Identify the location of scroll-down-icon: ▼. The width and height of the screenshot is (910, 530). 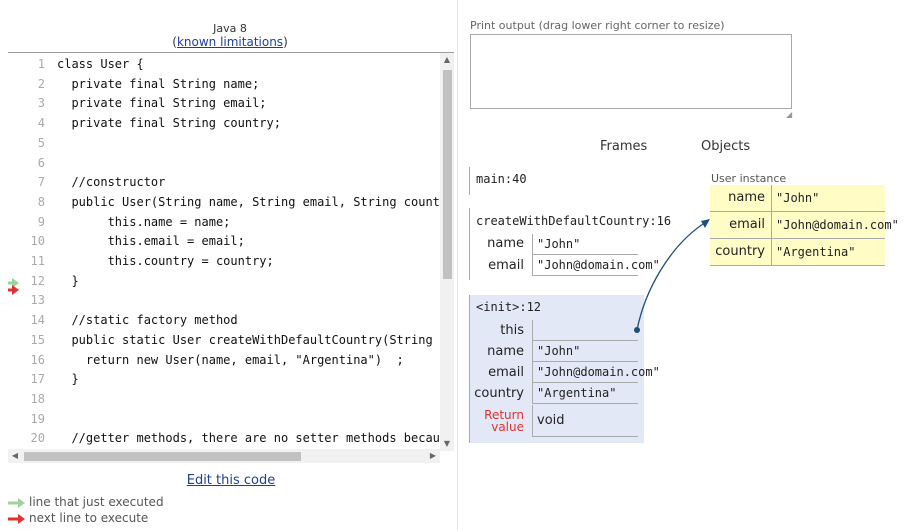
(447, 444).